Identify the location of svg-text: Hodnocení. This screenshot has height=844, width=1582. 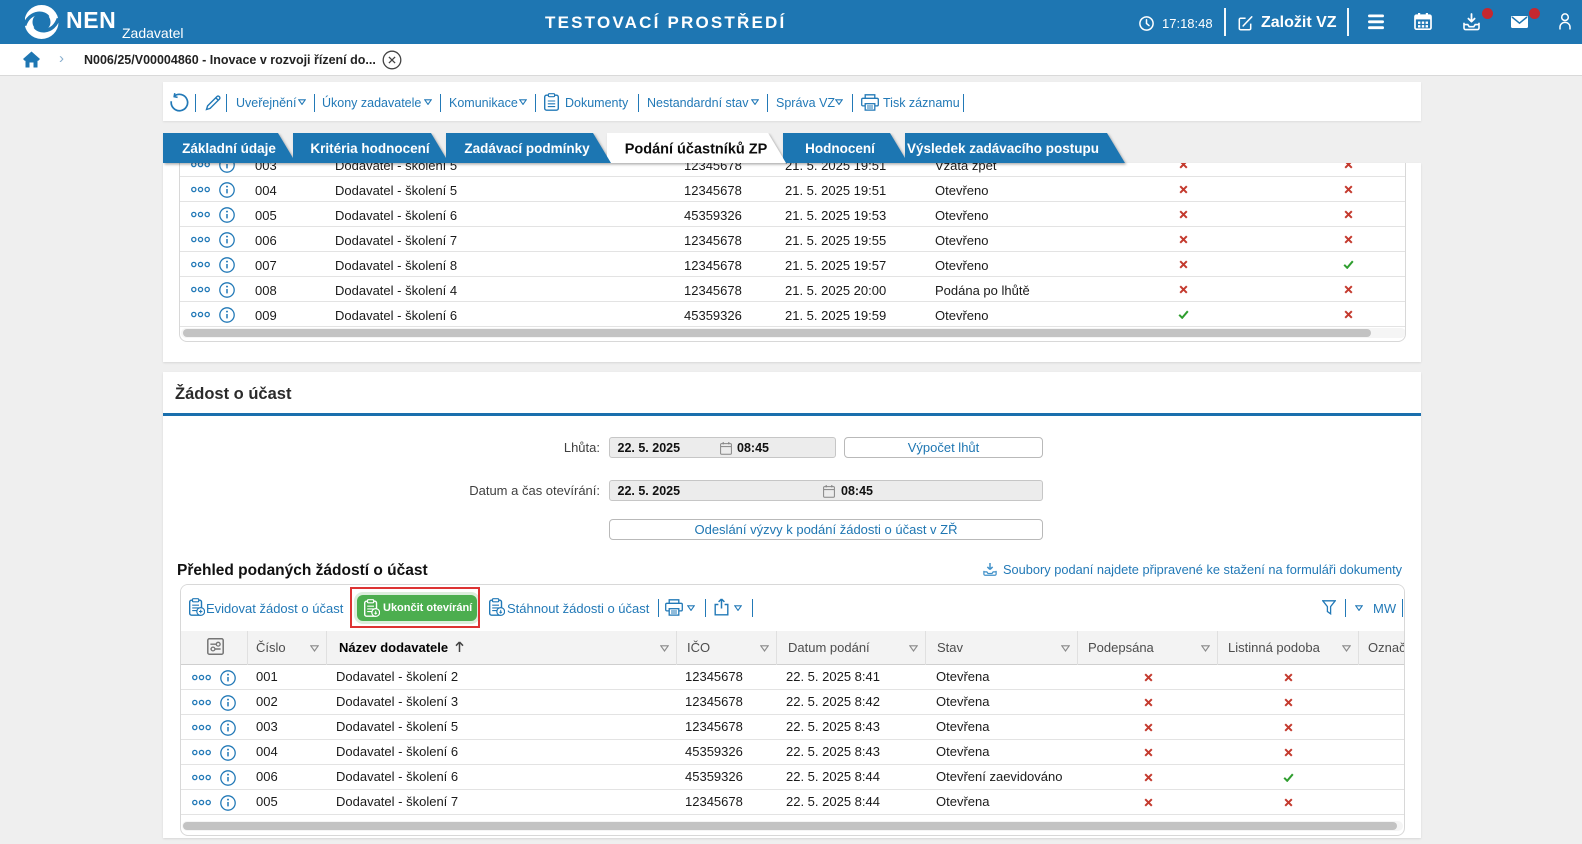
(840, 148).